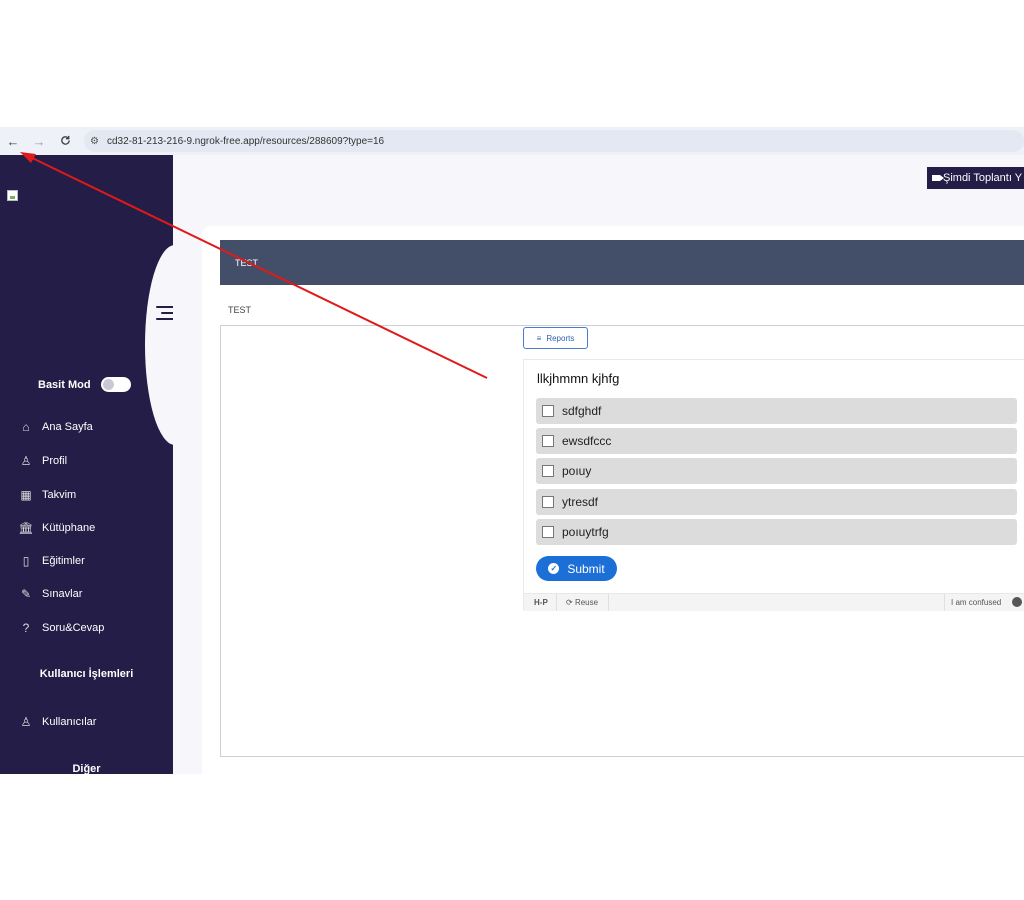  Describe the element at coordinates (62, 594) in the screenshot. I see `sidebar-item-label: Sınavlar` at that location.